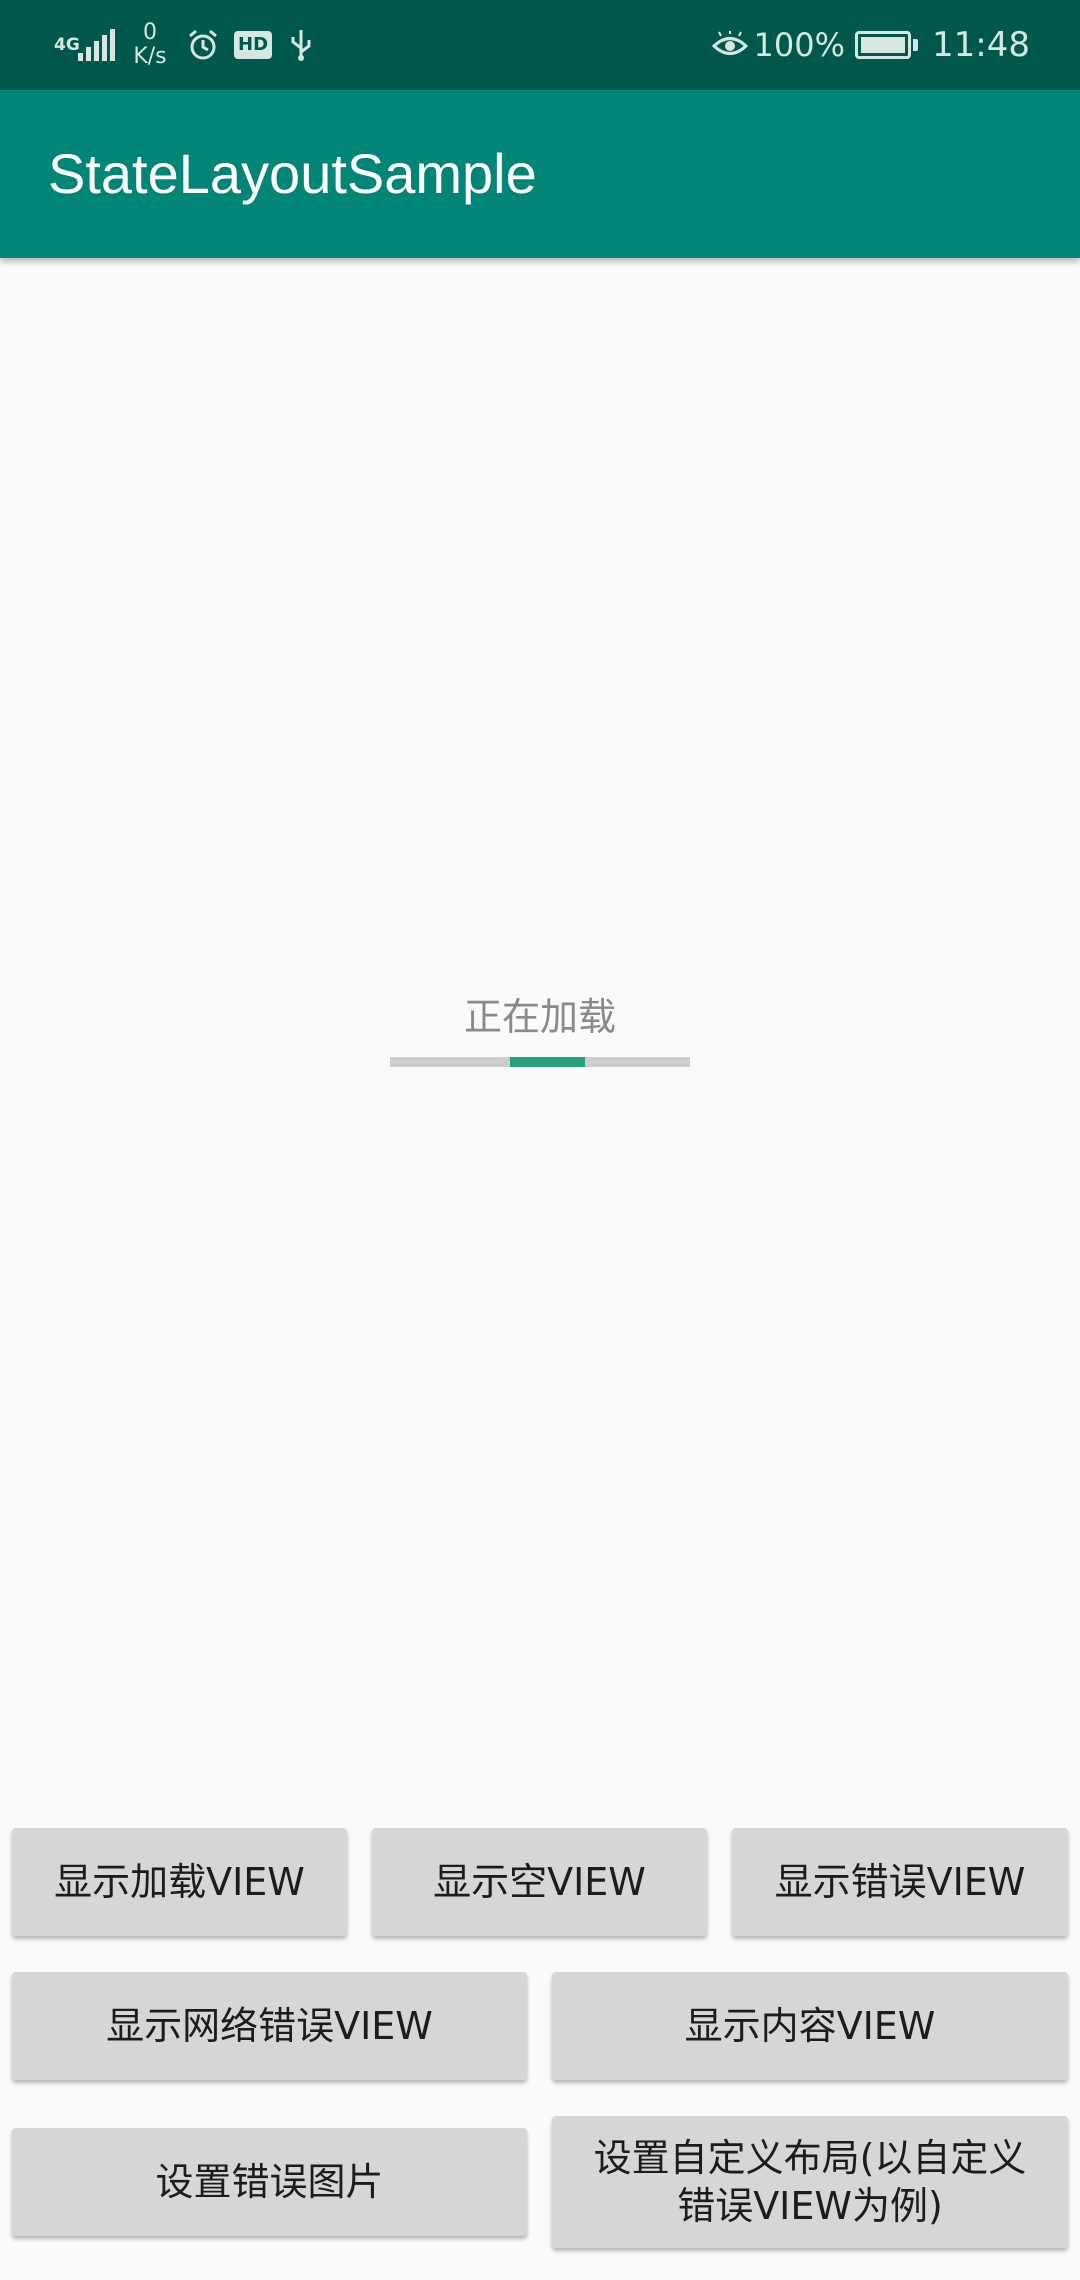 This screenshot has width=1080, height=2280. I want to click on show-loading-view-button: 显示加载VIEW, so click(179, 1882).